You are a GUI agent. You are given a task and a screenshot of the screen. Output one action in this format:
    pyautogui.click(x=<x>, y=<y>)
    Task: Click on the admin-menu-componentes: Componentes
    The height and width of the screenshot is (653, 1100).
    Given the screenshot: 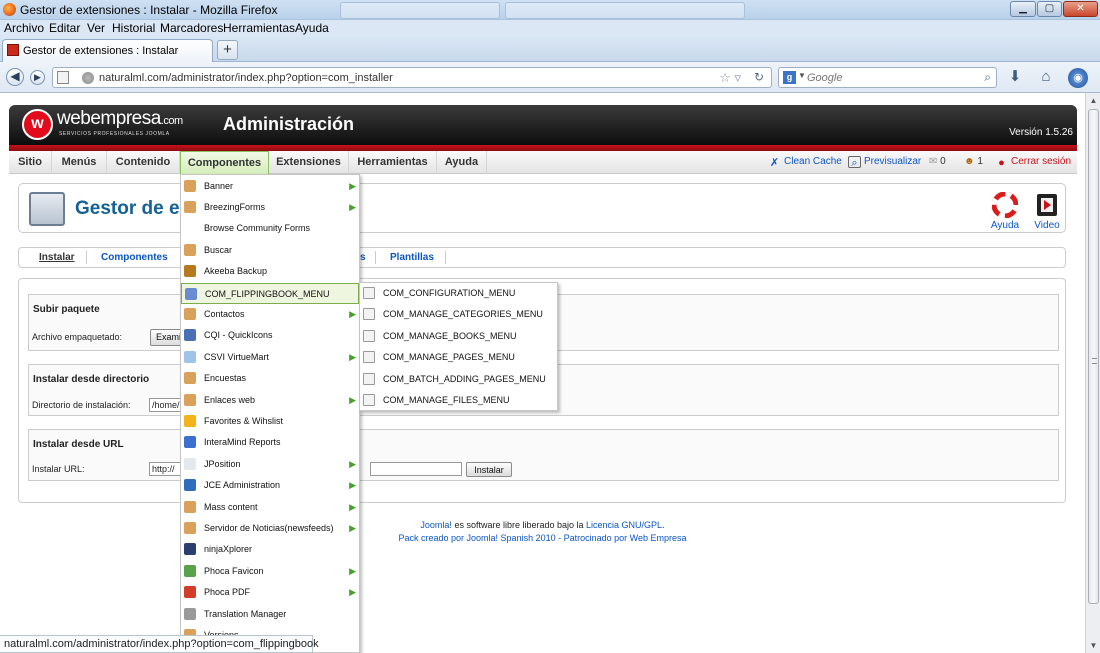 What is the action you would take?
    pyautogui.click(x=224, y=162)
    